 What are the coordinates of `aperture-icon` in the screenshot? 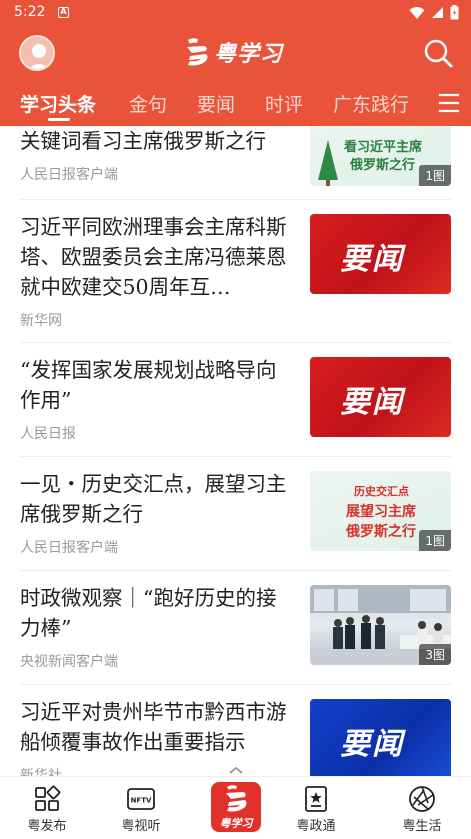 It's located at (422, 799).